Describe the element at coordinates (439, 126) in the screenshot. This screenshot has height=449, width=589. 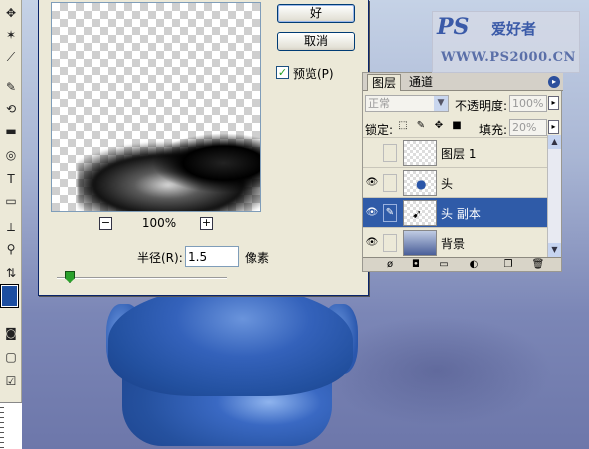
I see `lock-move-icon: ✥` at that location.